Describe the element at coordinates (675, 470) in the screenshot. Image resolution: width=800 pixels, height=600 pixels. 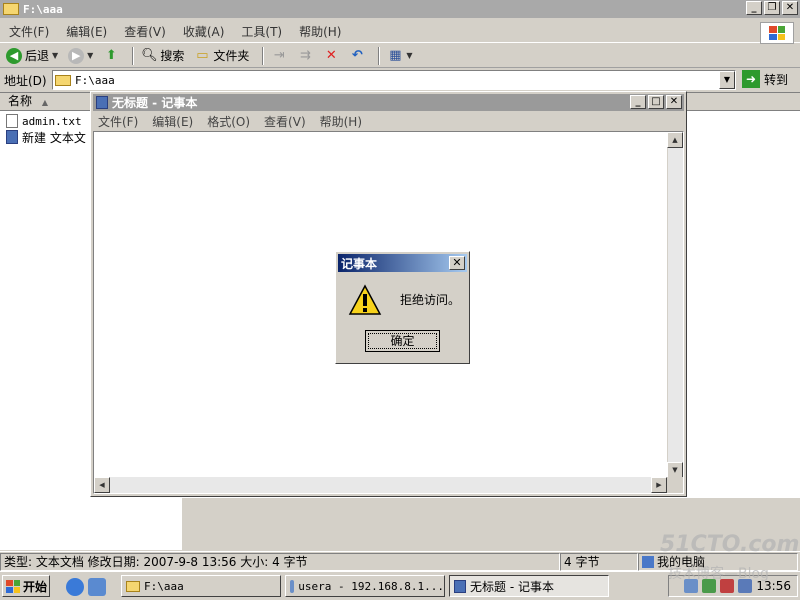
I see `scroll-down-icon: ▼` at that location.